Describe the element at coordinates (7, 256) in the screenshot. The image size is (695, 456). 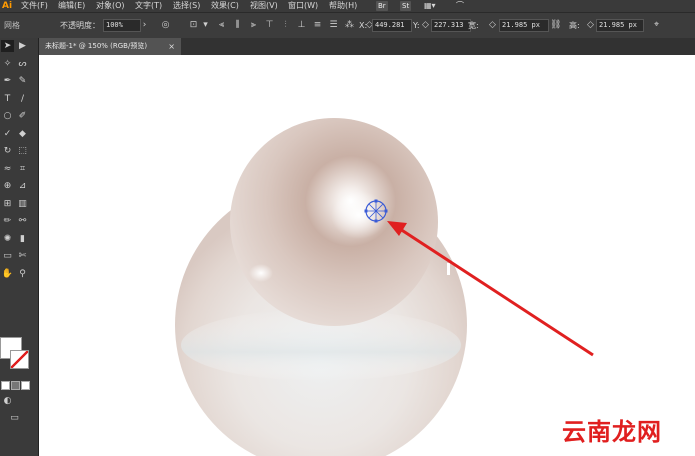
I see `artboard-tool-icon: ▭` at that location.